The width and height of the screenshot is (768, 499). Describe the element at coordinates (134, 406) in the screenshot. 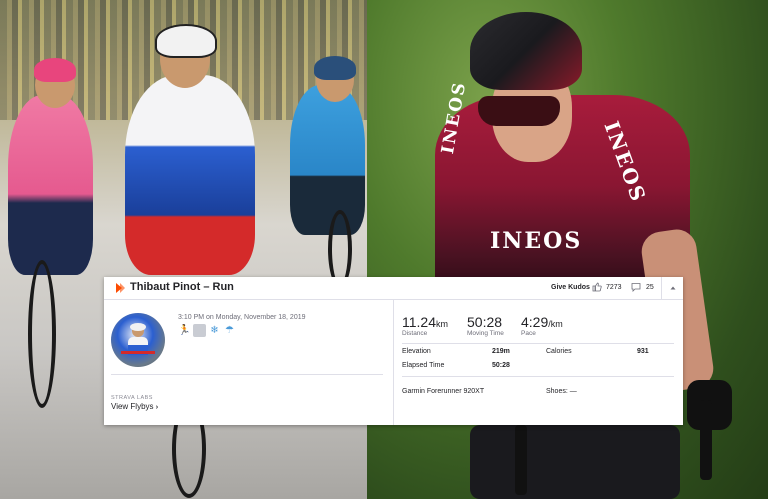

I see `view-flybys-link: View Flybys ›` at that location.